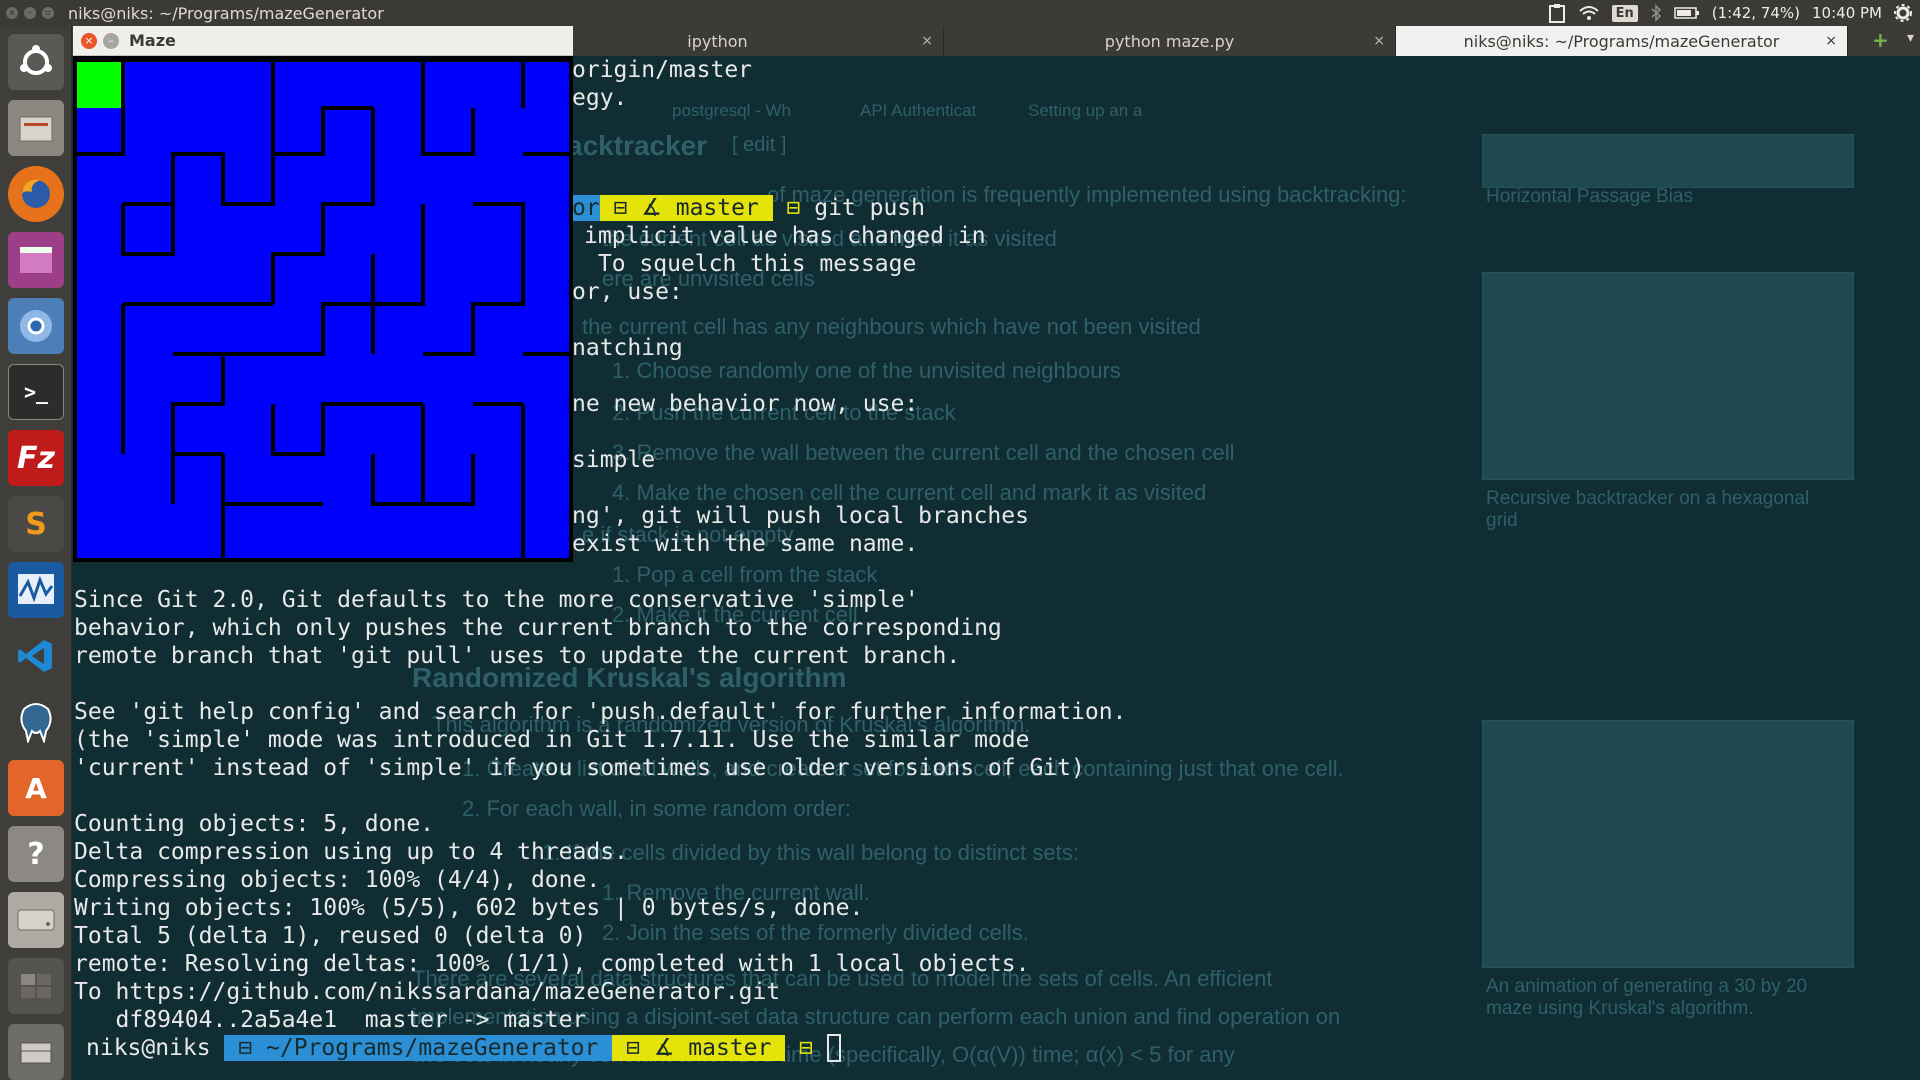 Image resolution: width=1920 pixels, height=1080 pixels. What do you see at coordinates (627, 292) in the screenshot?
I see `terminal-line: or, use:` at bounding box center [627, 292].